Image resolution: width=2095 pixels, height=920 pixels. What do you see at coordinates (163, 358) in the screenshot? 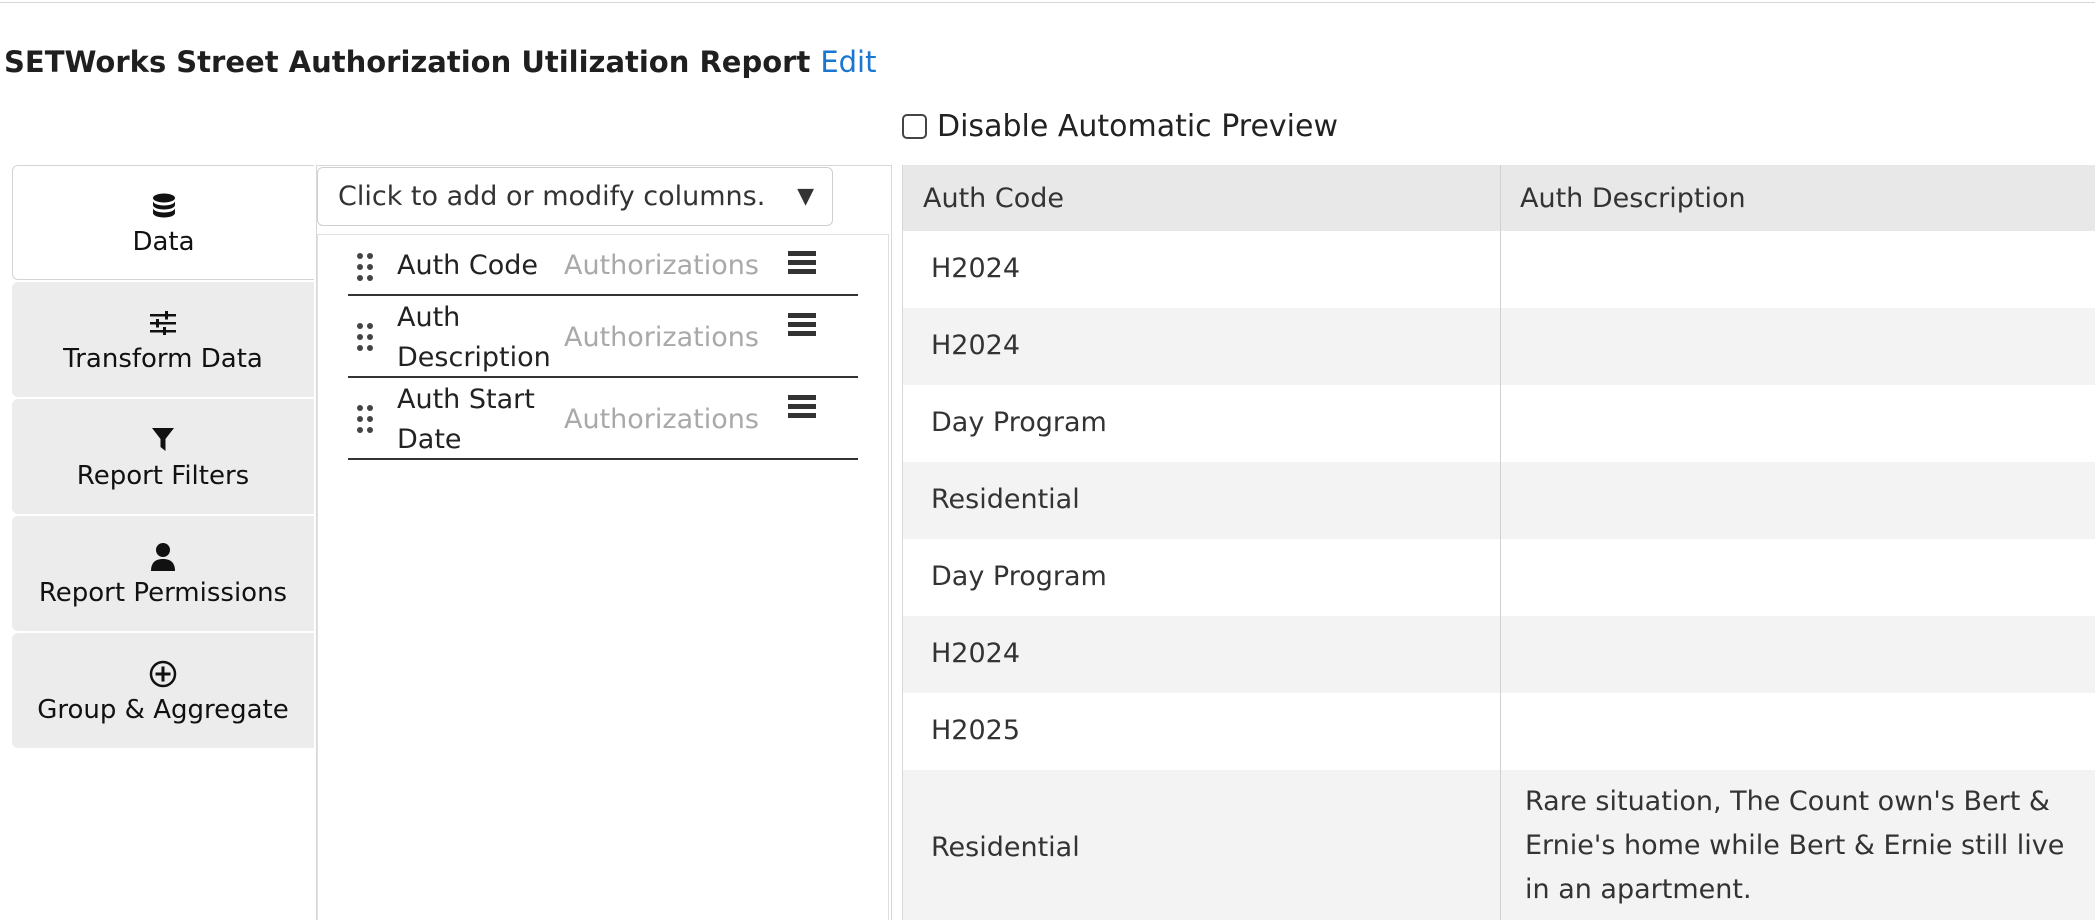
I see `tab-transform-data-label: Transform Data` at bounding box center [163, 358].